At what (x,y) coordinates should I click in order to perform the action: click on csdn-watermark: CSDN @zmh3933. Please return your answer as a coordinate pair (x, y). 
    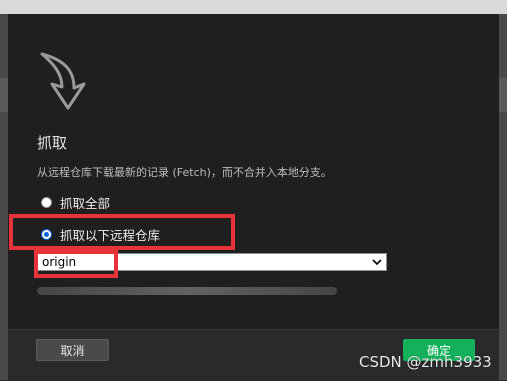
    Looking at the image, I should click on (425, 362).